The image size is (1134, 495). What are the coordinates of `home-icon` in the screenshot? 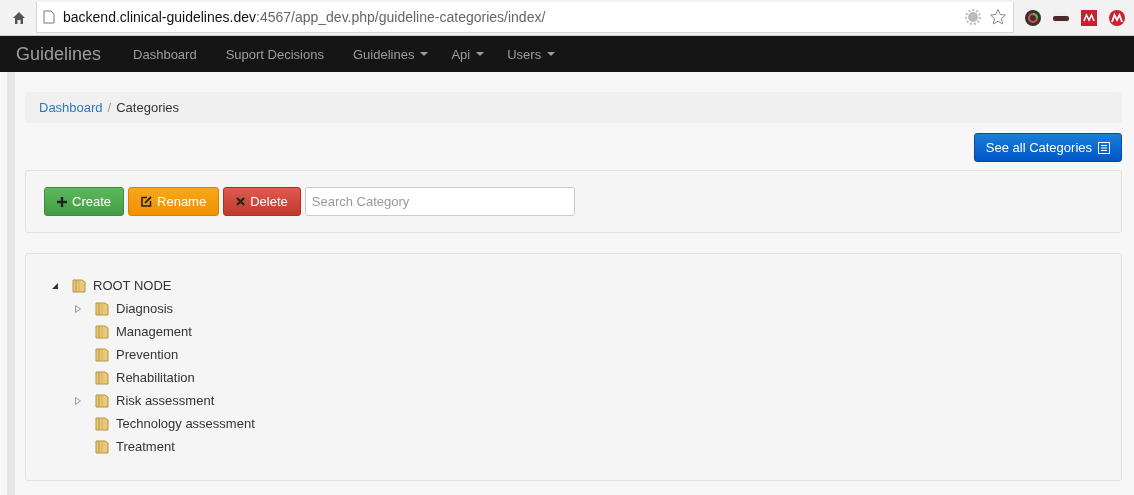 It's located at (19, 17).